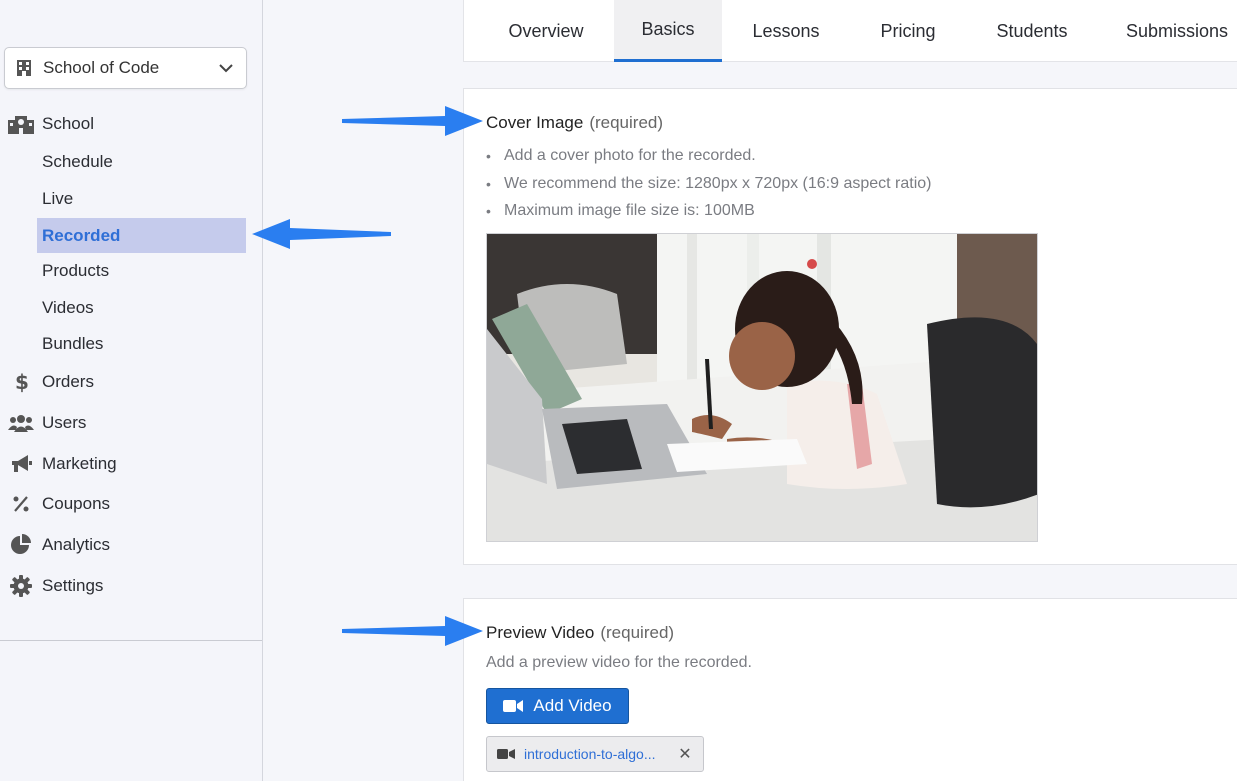  I want to click on nav-school-label: School, so click(68, 123).